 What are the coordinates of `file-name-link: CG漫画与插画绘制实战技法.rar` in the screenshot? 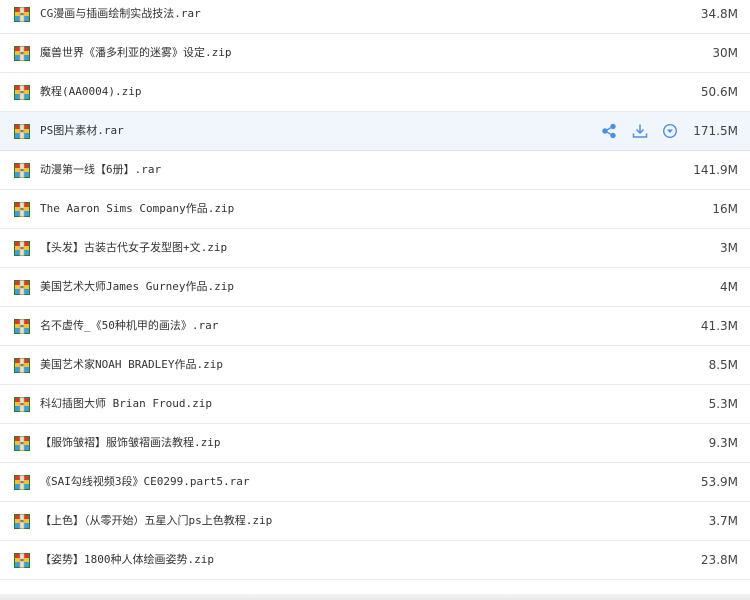 It's located at (120, 14).